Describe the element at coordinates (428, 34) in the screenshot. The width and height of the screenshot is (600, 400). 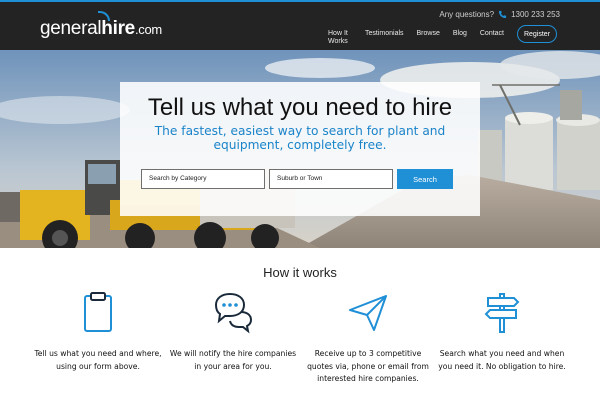
I see `nav-browse: Browse` at that location.